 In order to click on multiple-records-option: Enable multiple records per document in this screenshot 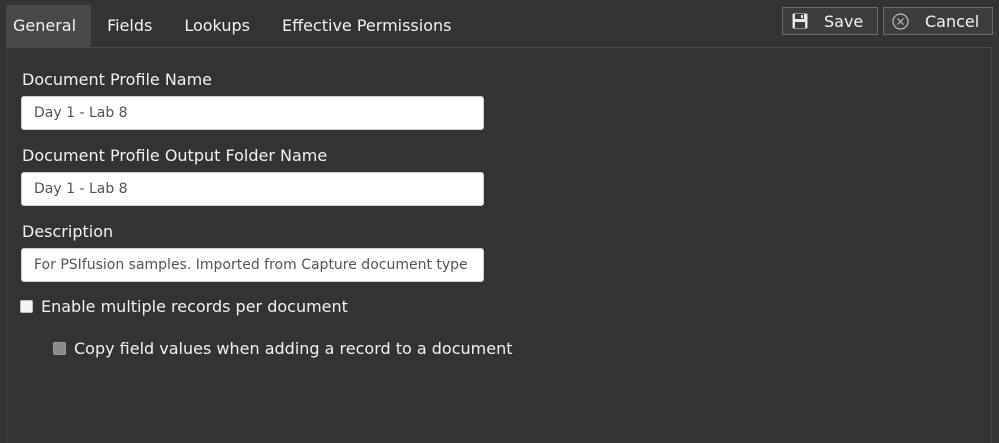, I will do `click(184, 306)`.